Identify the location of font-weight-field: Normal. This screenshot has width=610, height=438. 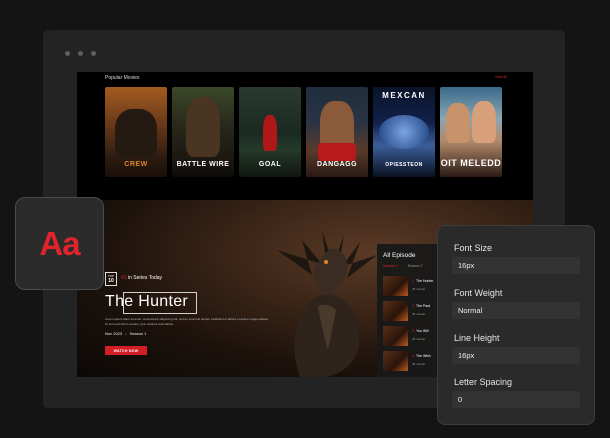
(516, 310).